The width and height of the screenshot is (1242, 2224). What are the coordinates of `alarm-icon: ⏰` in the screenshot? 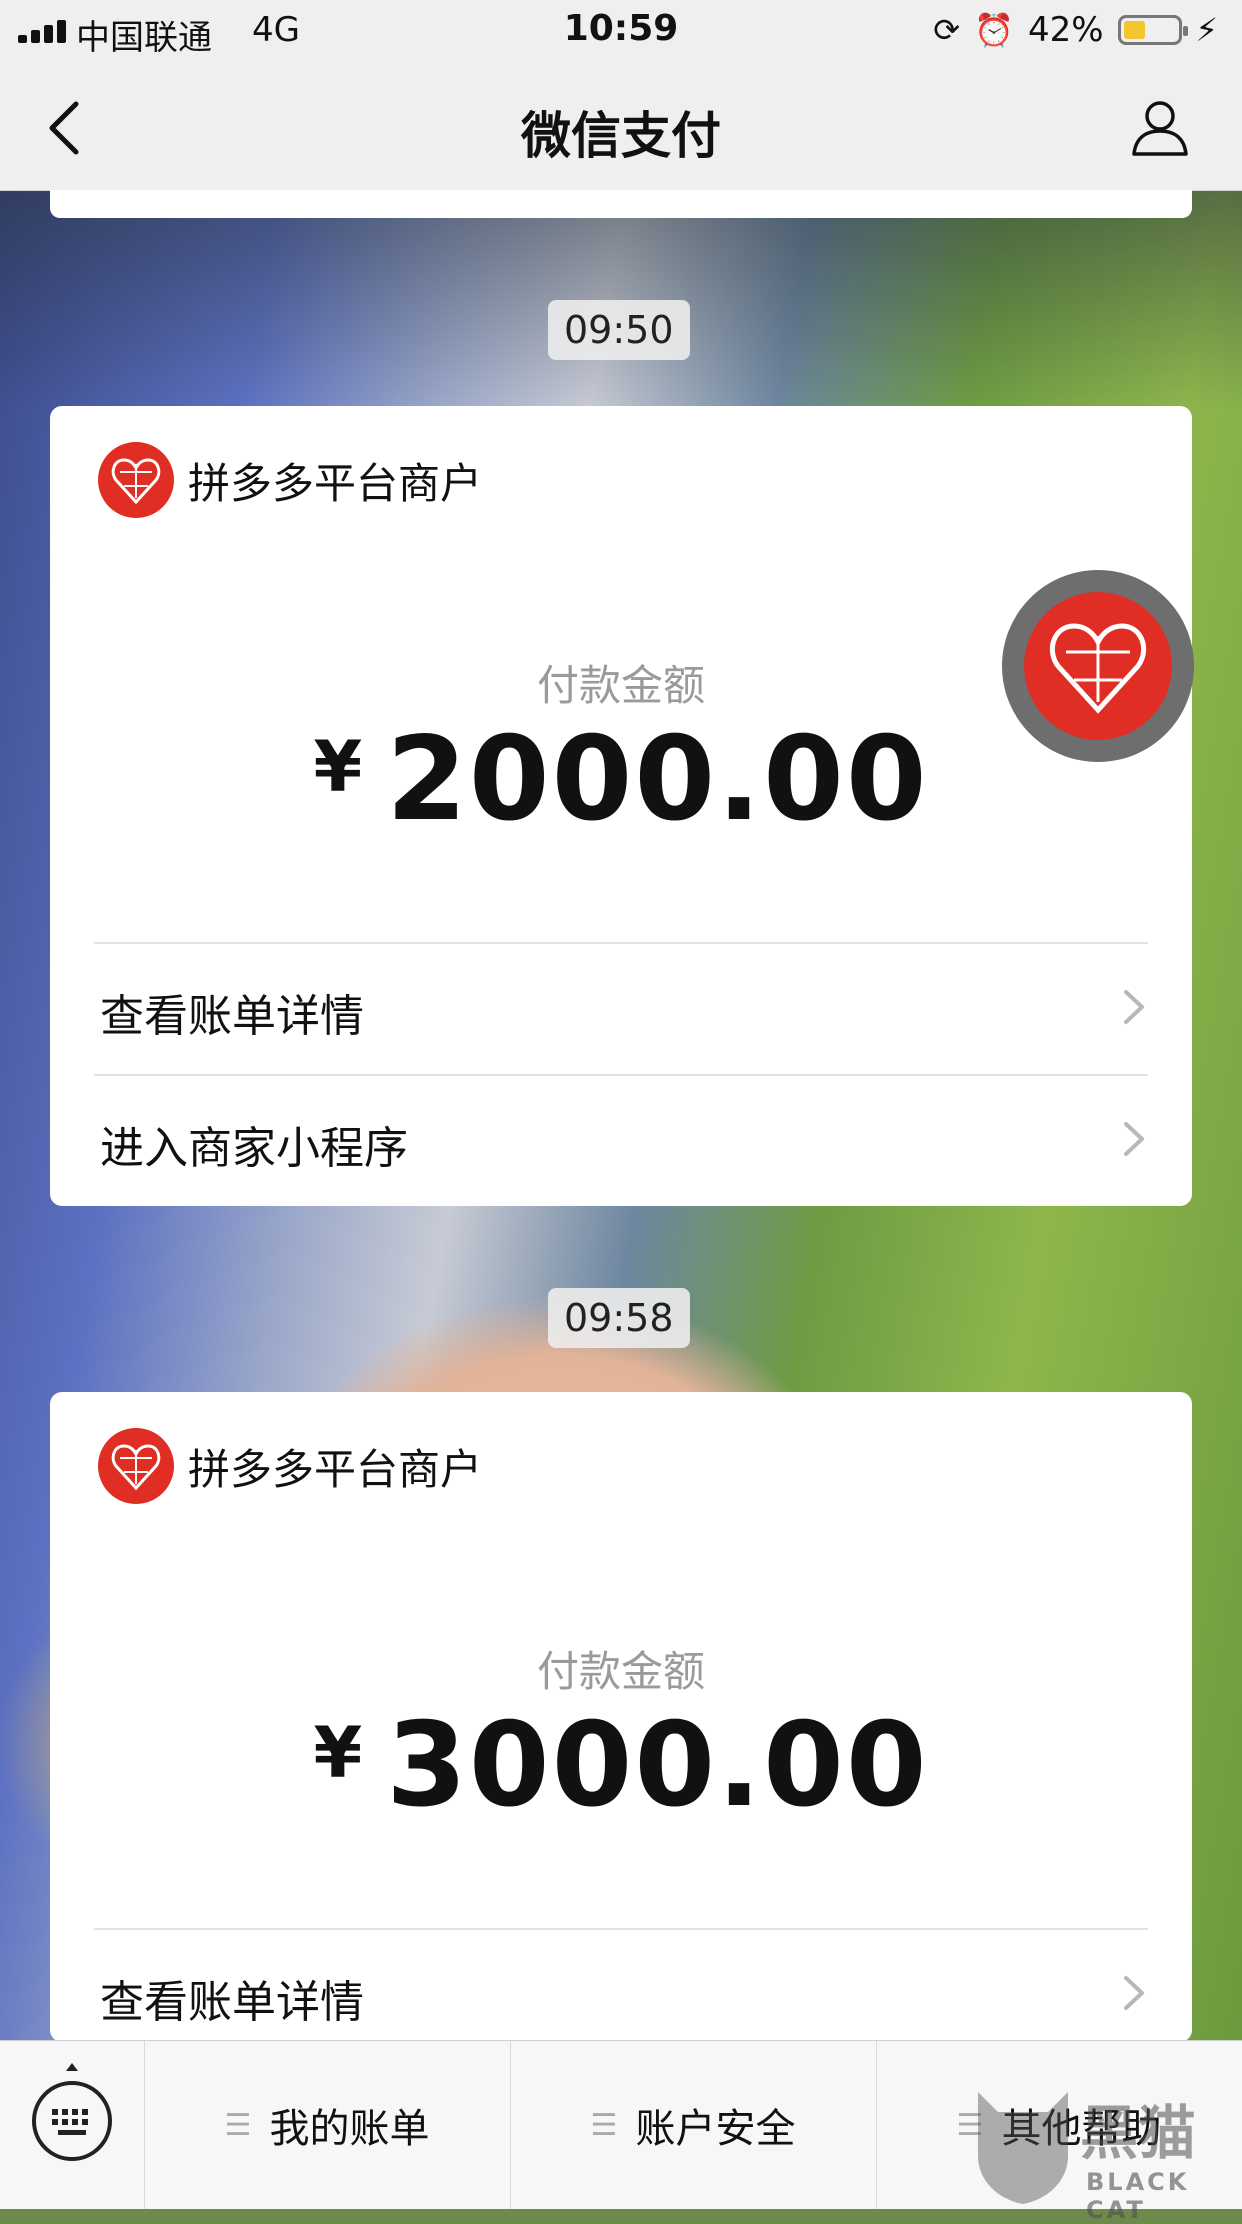 It's located at (994, 30).